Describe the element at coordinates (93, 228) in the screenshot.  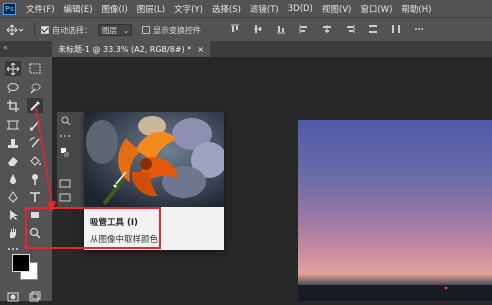
I see `highlight-rectangle` at that location.